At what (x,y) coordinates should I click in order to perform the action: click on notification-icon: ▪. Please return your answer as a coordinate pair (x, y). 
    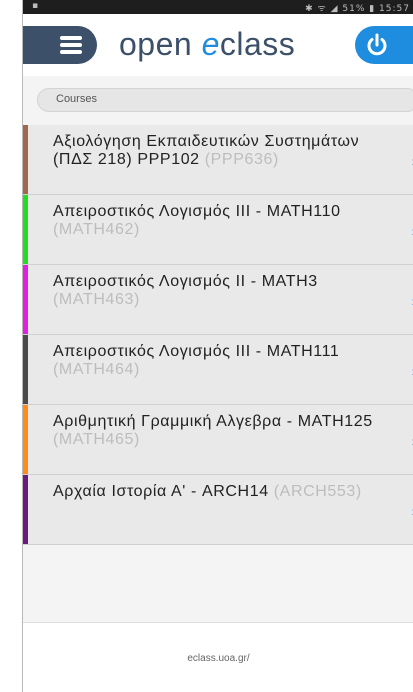
    Looking at the image, I should click on (35, 6).